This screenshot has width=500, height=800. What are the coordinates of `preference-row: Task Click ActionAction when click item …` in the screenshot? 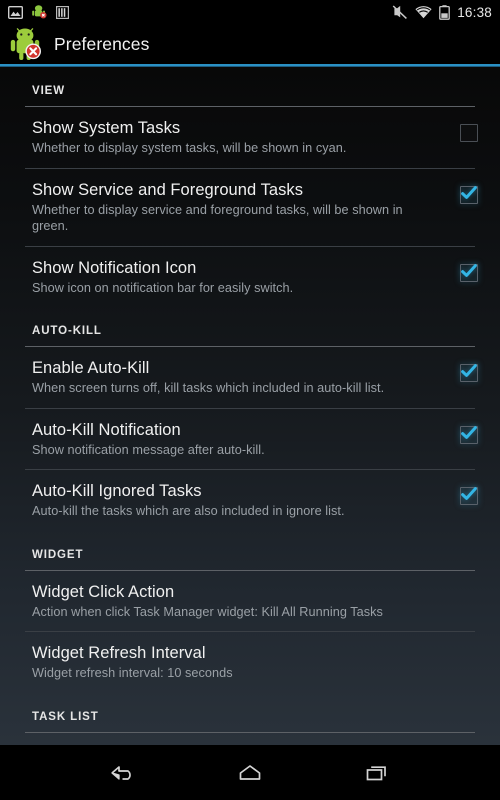 It's located at (250, 739).